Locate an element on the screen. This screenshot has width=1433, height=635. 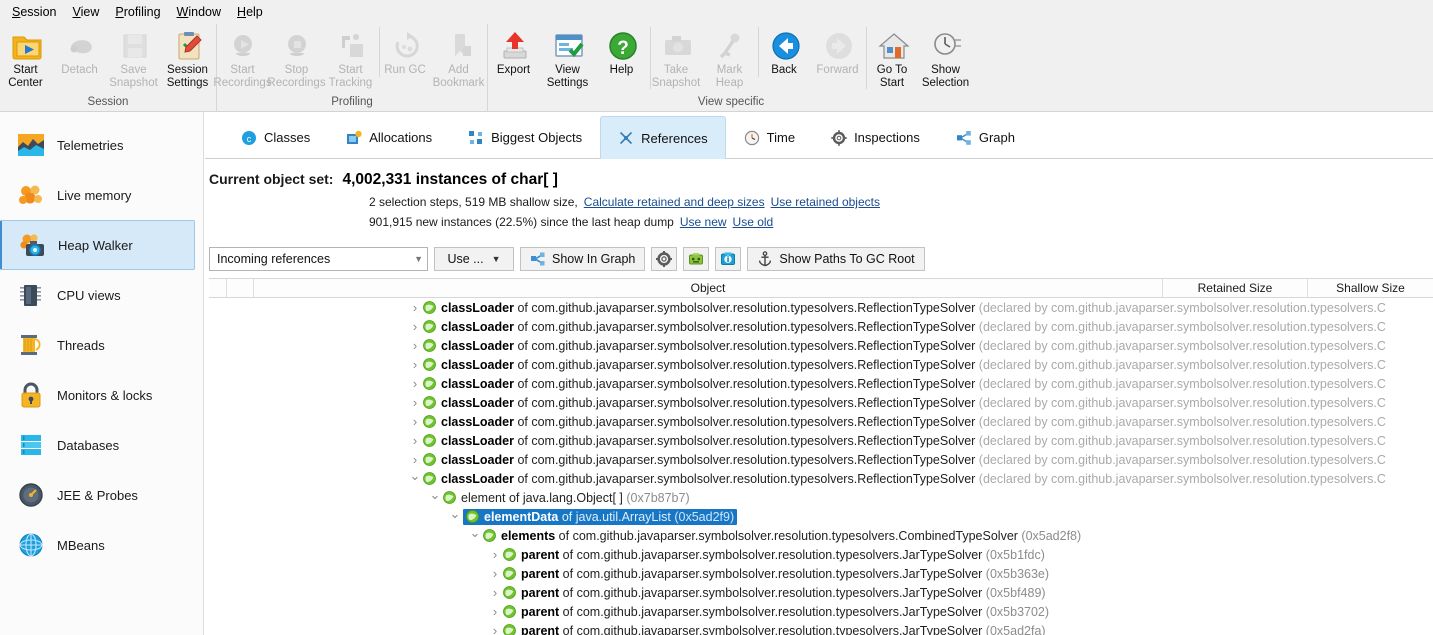
sidebar-item-monitors-locks: Monitors & locks is located at coordinates (101, 395).